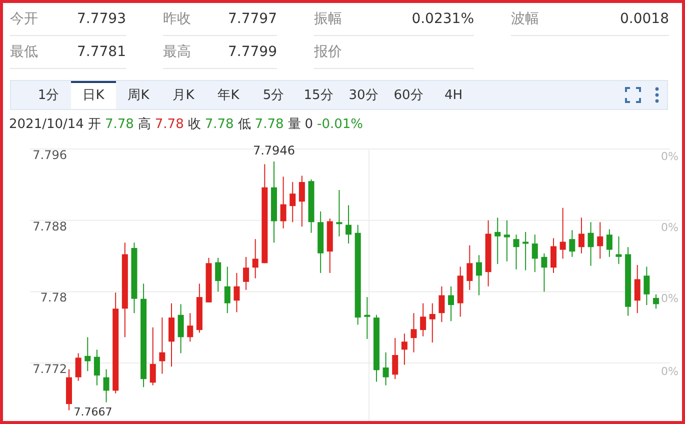 The image size is (685, 424). I want to click on quote-label: 量, so click(294, 125).